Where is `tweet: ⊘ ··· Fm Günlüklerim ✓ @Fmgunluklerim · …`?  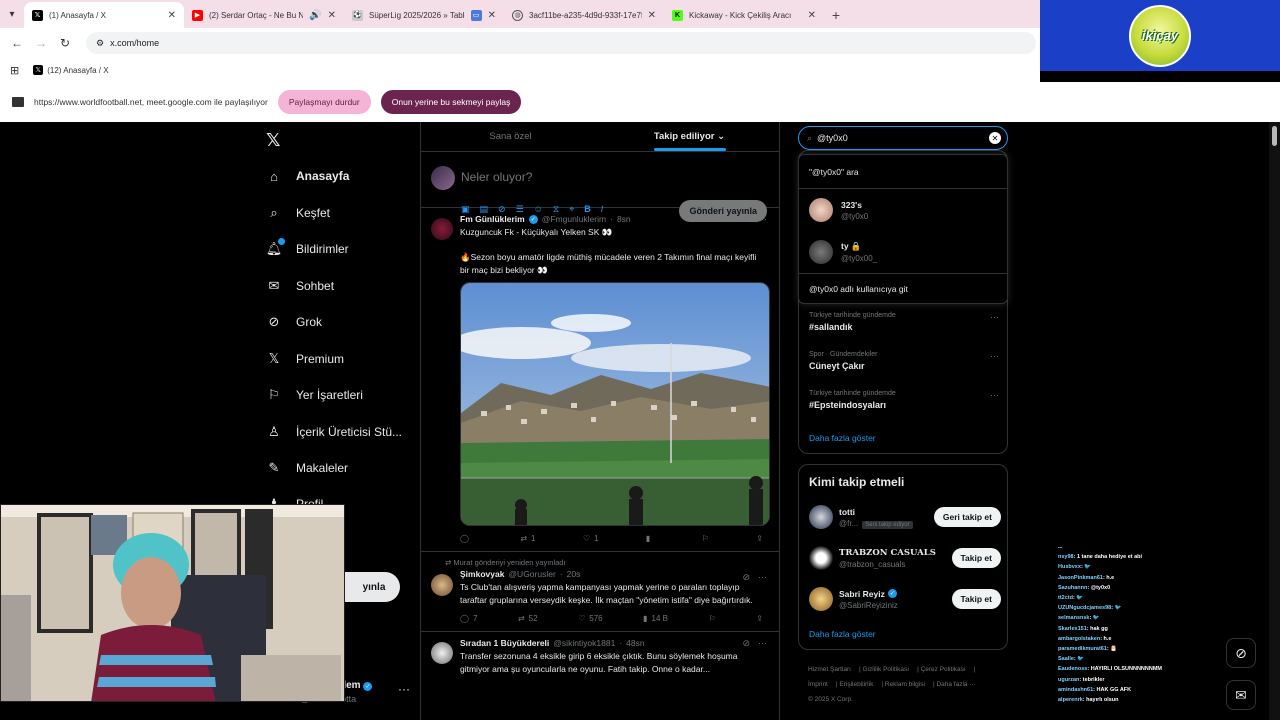 tweet: ⊘ ··· Fm Günlüklerim ✓ @Fmgunluklerim · … is located at coordinates (600, 380).